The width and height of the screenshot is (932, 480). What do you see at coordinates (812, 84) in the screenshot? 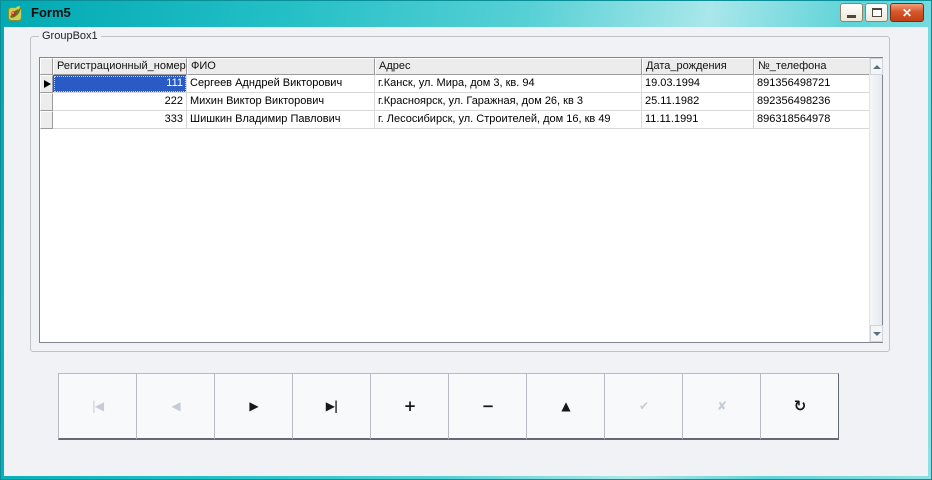
I see `grid-cell: 891356498721` at bounding box center [812, 84].